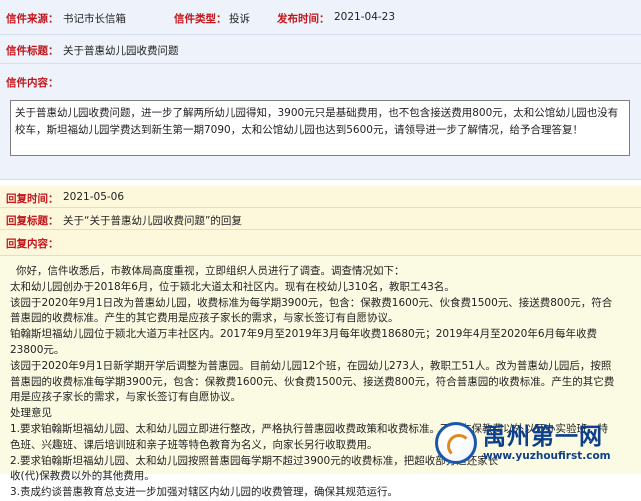  What do you see at coordinates (320, 243) in the screenshot?
I see `reply-content-label-row: 回复内容：` at bounding box center [320, 243].